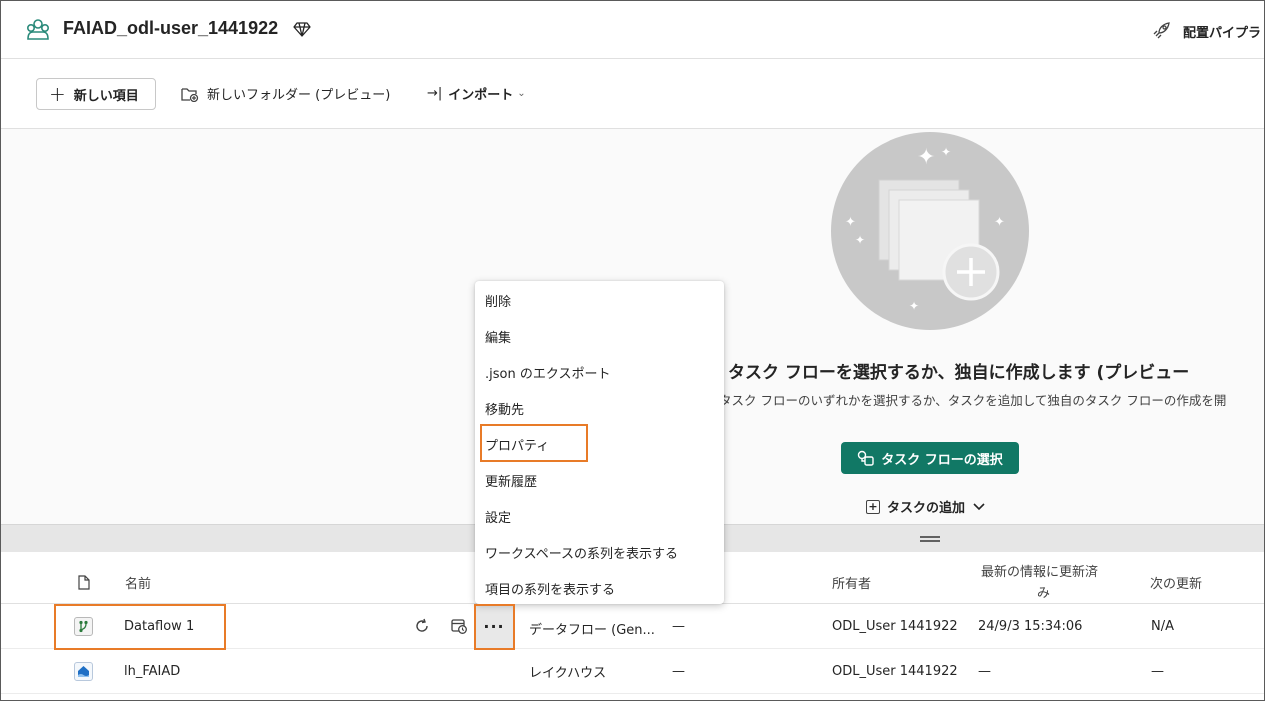  What do you see at coordinates (84, 582) in the screenshot?
I see `file-type-icon` at bounding box center [84, 582].